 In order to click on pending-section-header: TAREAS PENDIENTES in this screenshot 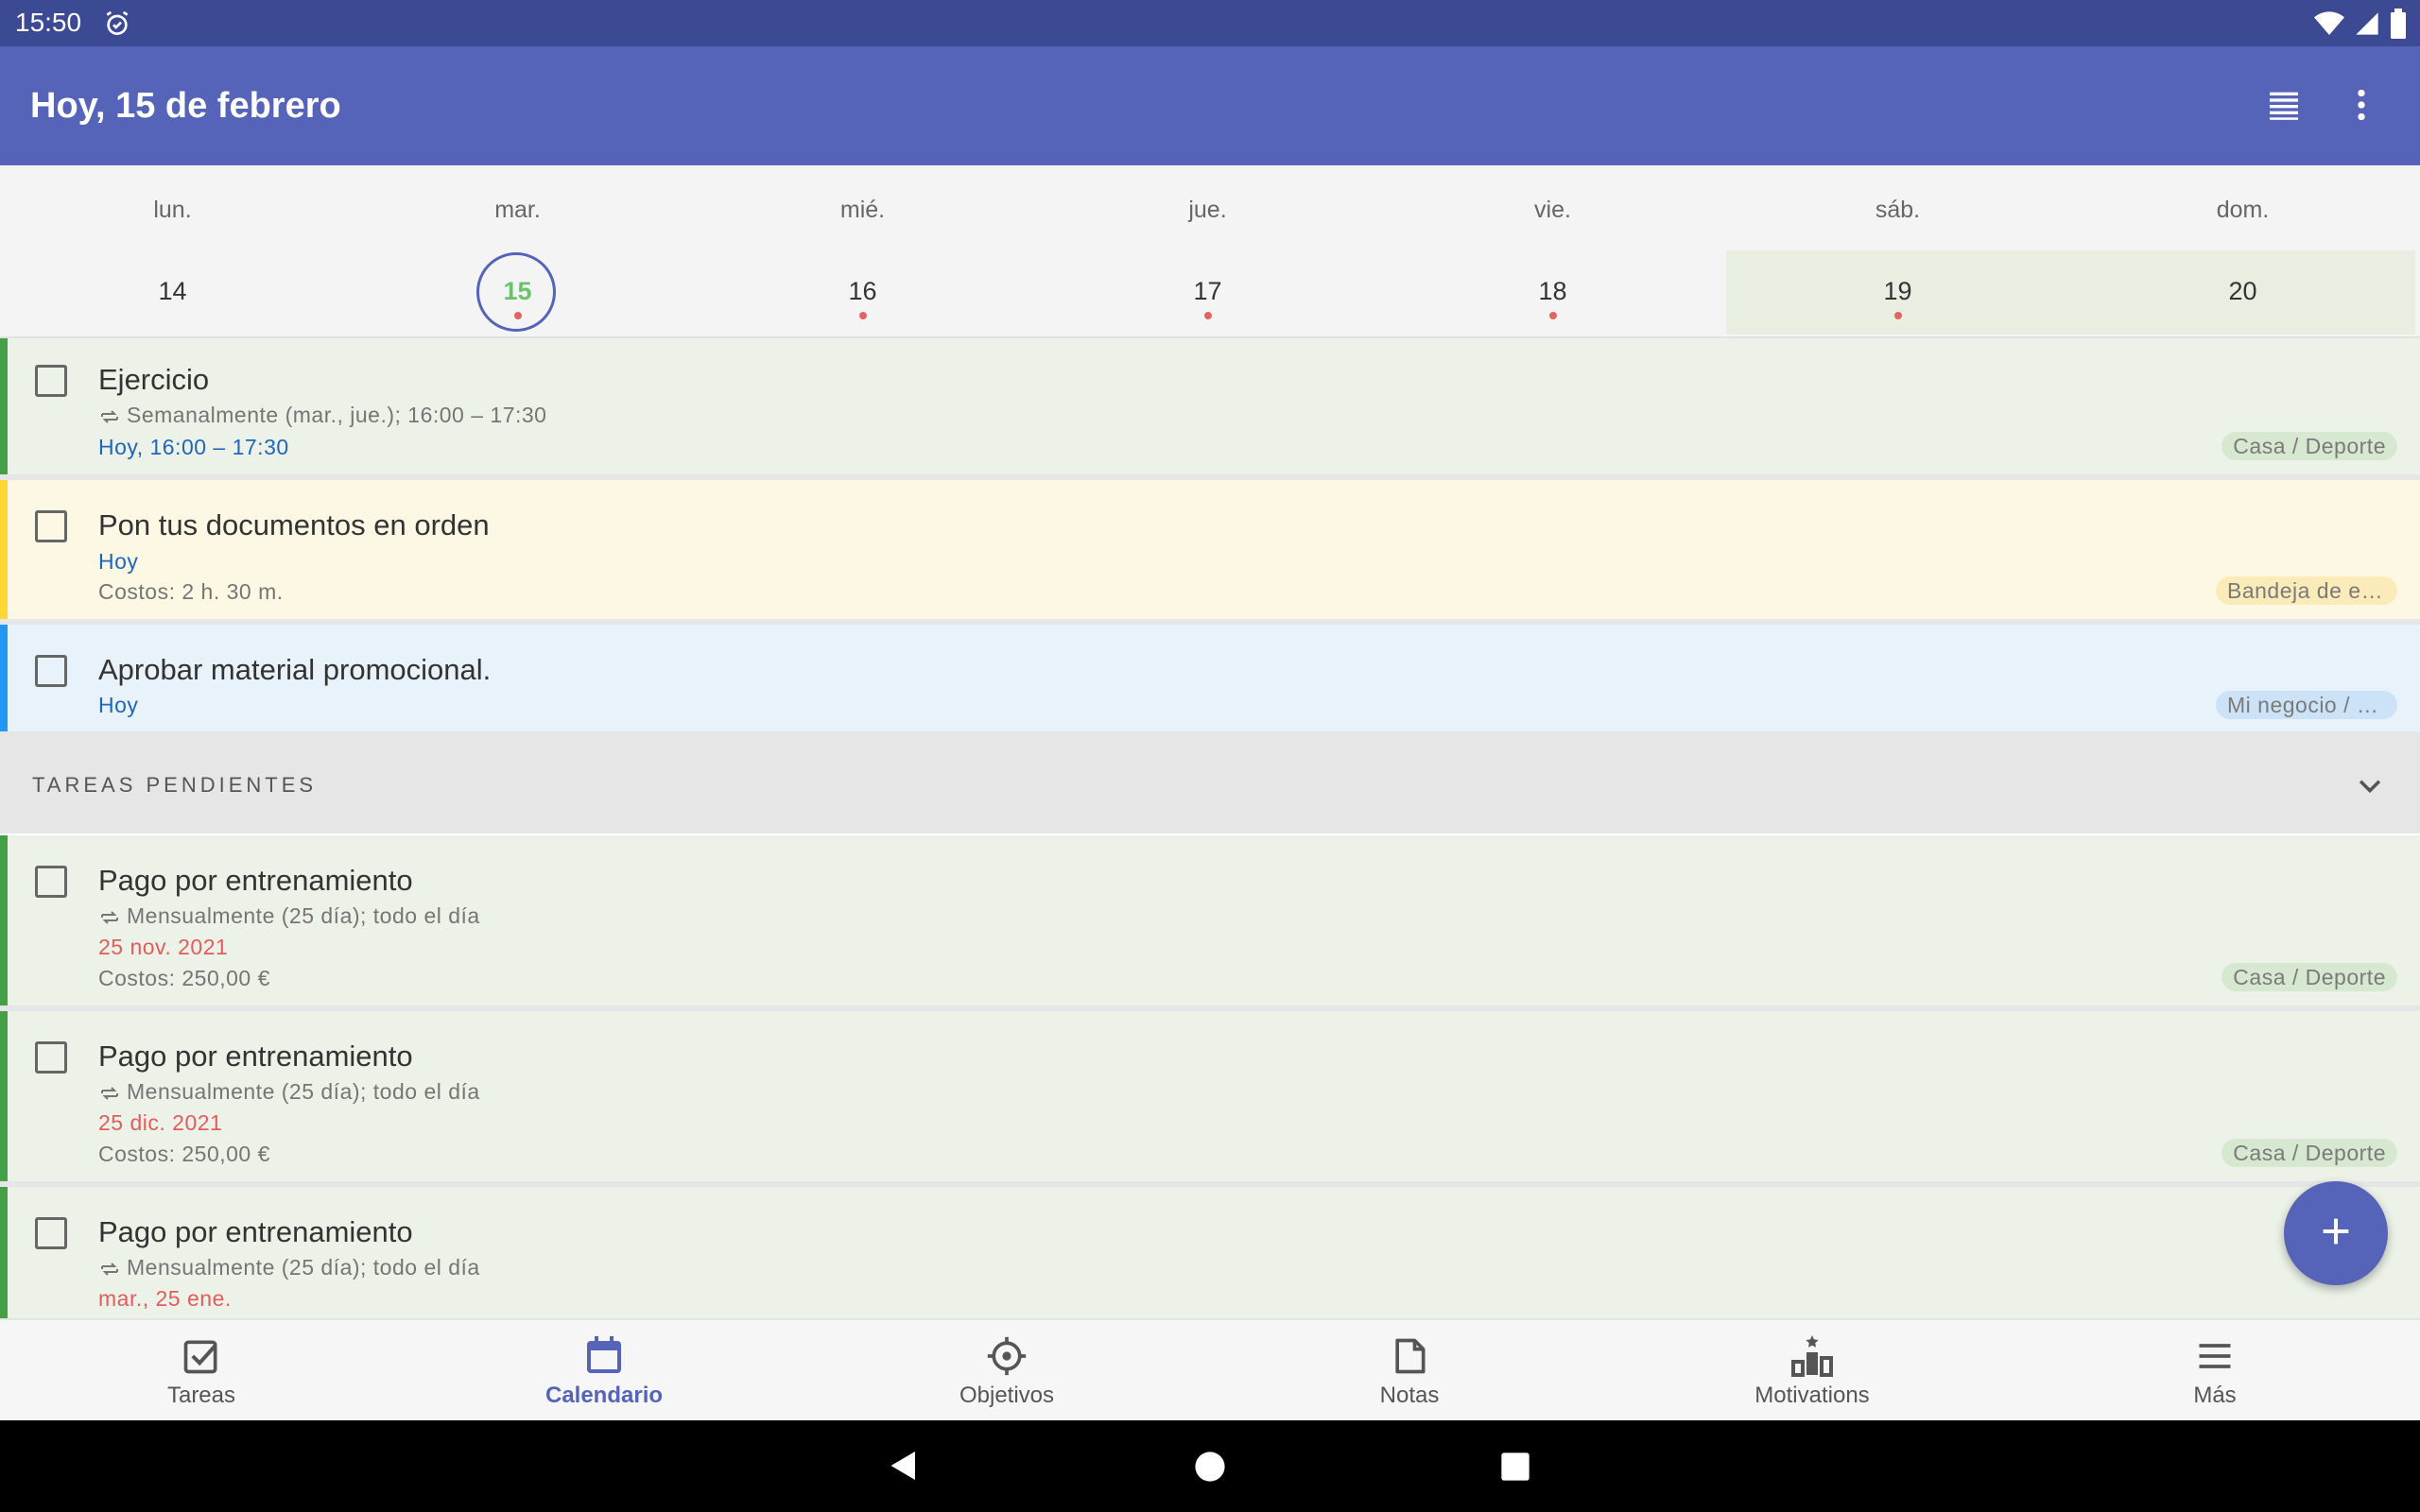, I will do `click(1210, 785)`.